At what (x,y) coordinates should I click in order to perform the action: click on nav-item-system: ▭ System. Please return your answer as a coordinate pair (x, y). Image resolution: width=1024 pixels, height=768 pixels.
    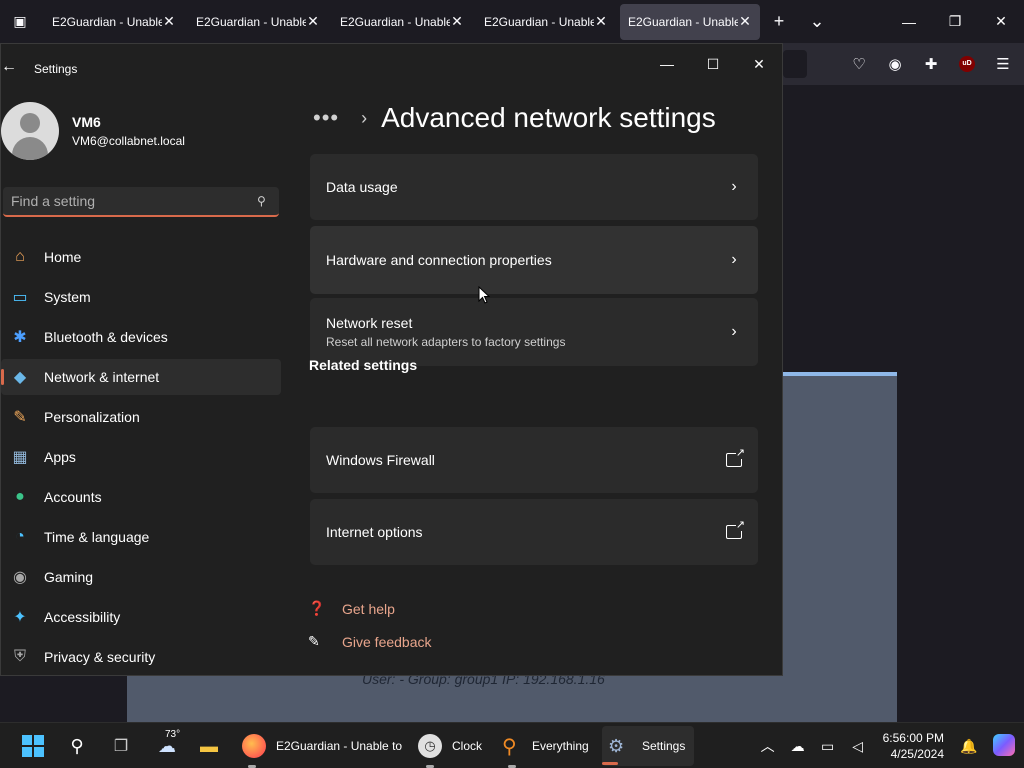
    Looking at the image, I should click on (141, 297).